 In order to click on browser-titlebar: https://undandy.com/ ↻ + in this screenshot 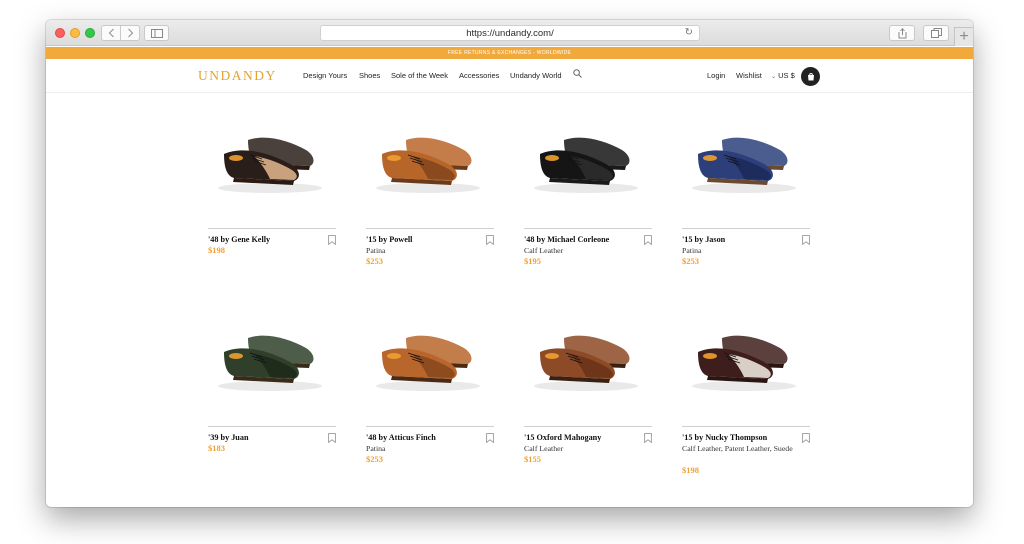, I will do `click(509, 33)`.